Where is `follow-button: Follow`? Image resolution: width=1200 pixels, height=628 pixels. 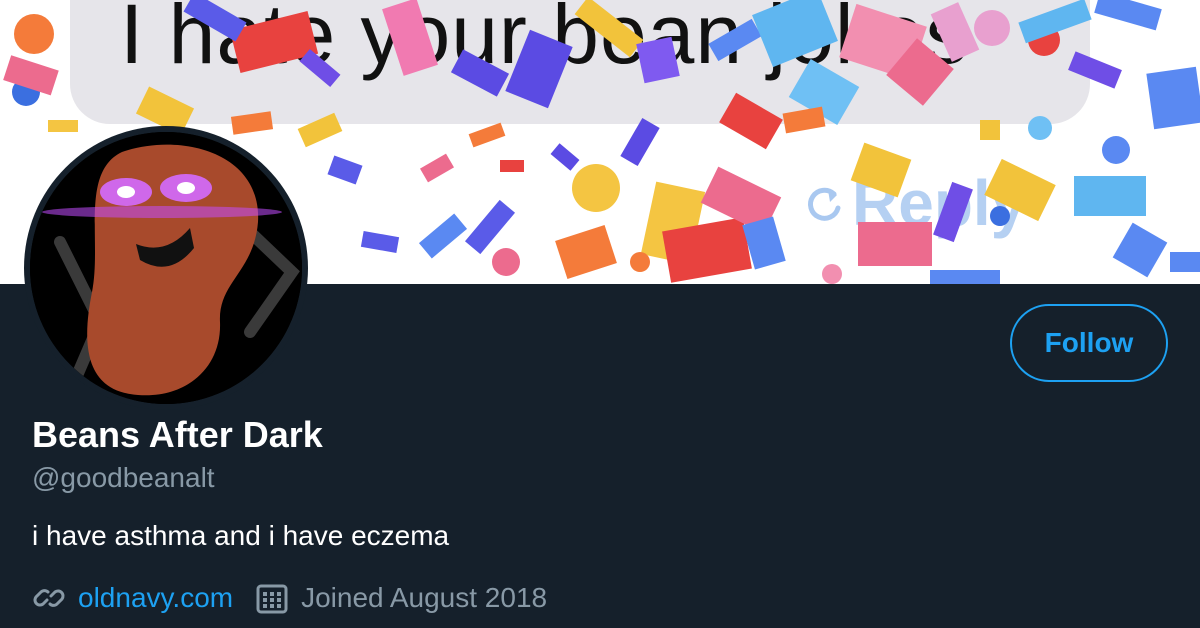
follow-button: Follow is located at coordinates (1089, 343).